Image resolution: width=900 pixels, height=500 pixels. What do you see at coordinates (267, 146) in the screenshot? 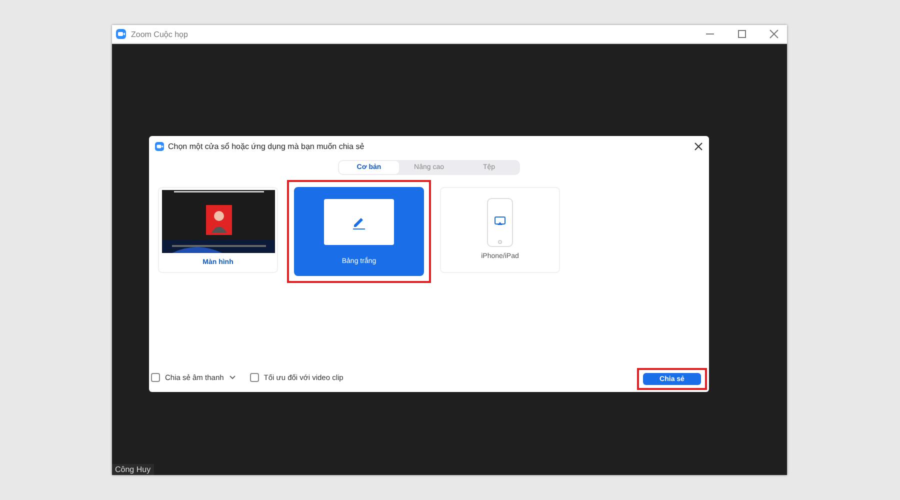
I see `dialog-title: Chọn một cửa sổ hoặc ứng dụng mà bạn muốn chia sẻ` at bounding box center [267, 146].